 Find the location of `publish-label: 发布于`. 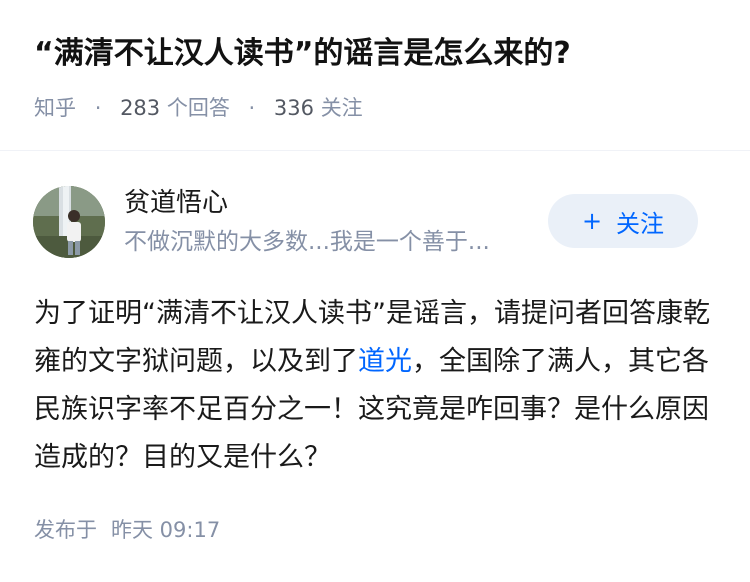

publish-label: 发布于 is located at coordinates (65, 530).